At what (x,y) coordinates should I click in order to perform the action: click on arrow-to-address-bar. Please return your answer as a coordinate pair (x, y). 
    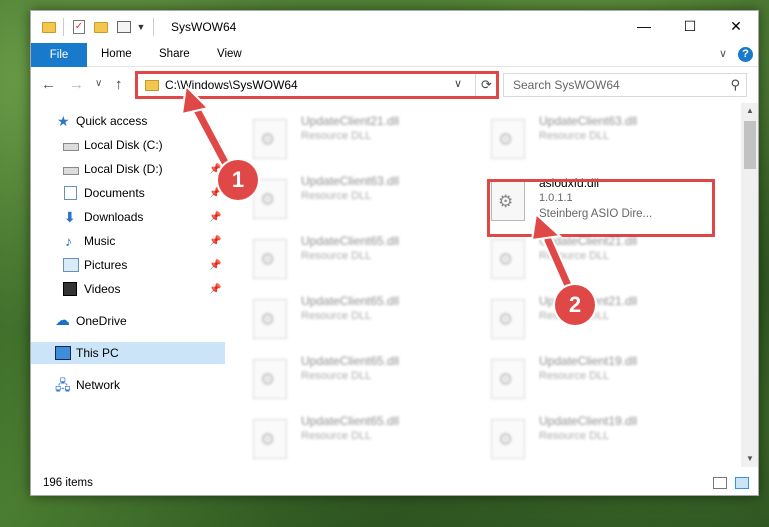
    Looking at the image, I should click on (207, 128).